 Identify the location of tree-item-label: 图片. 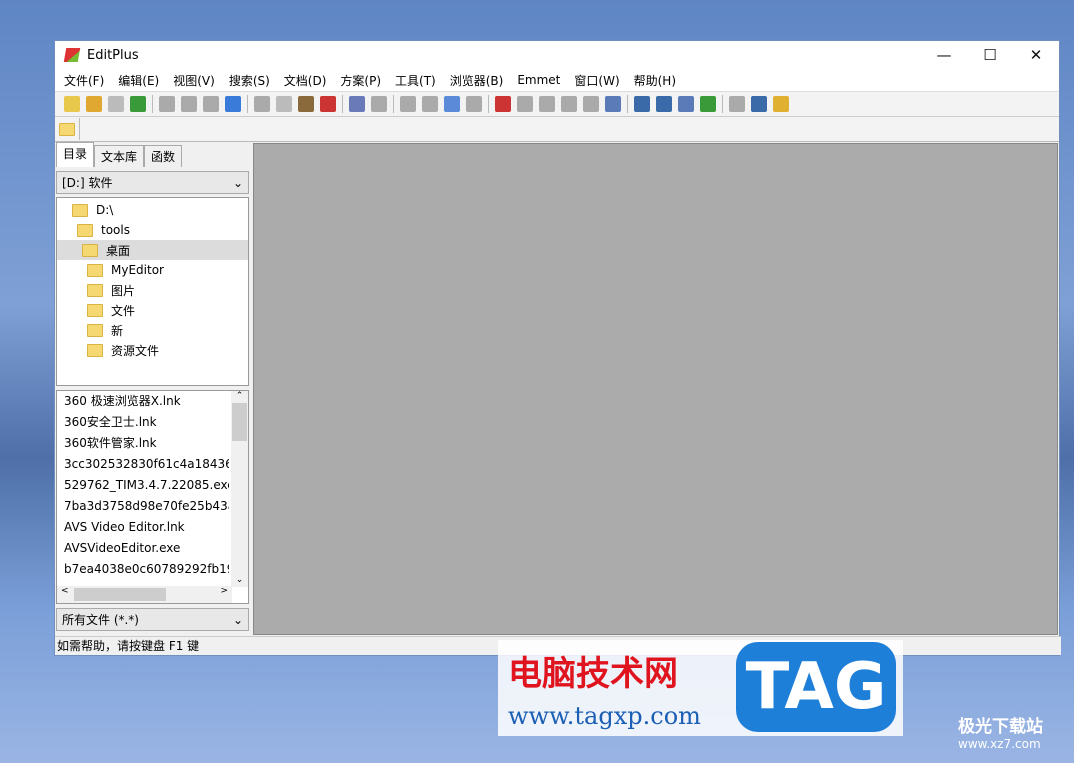
(123, 290).